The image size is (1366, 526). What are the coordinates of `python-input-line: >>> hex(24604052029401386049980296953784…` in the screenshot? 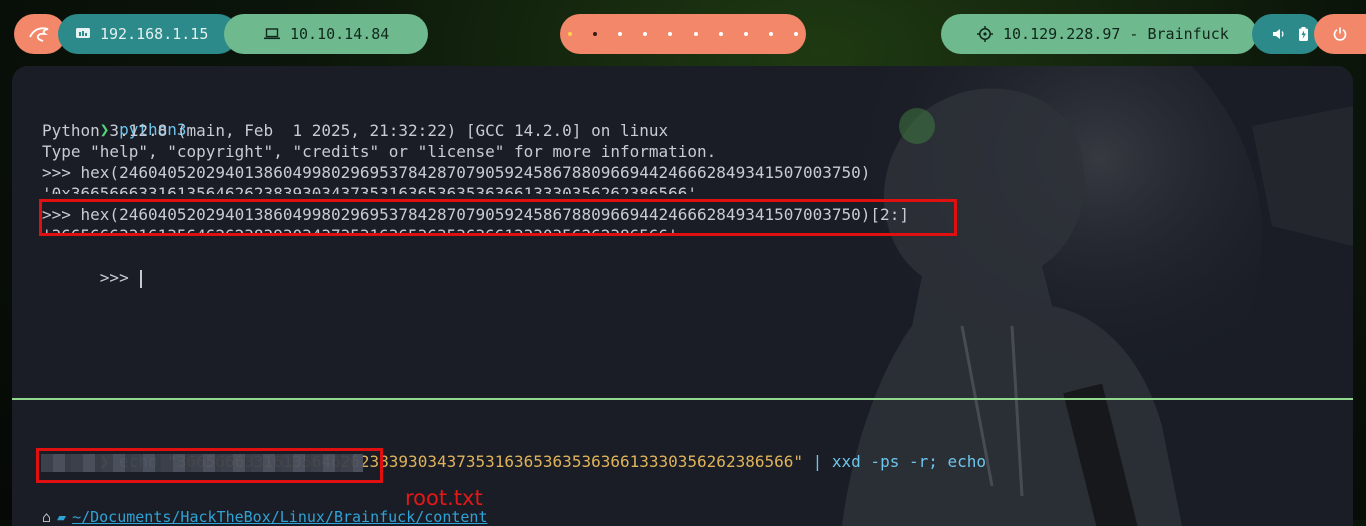 It's located at (456, 172).